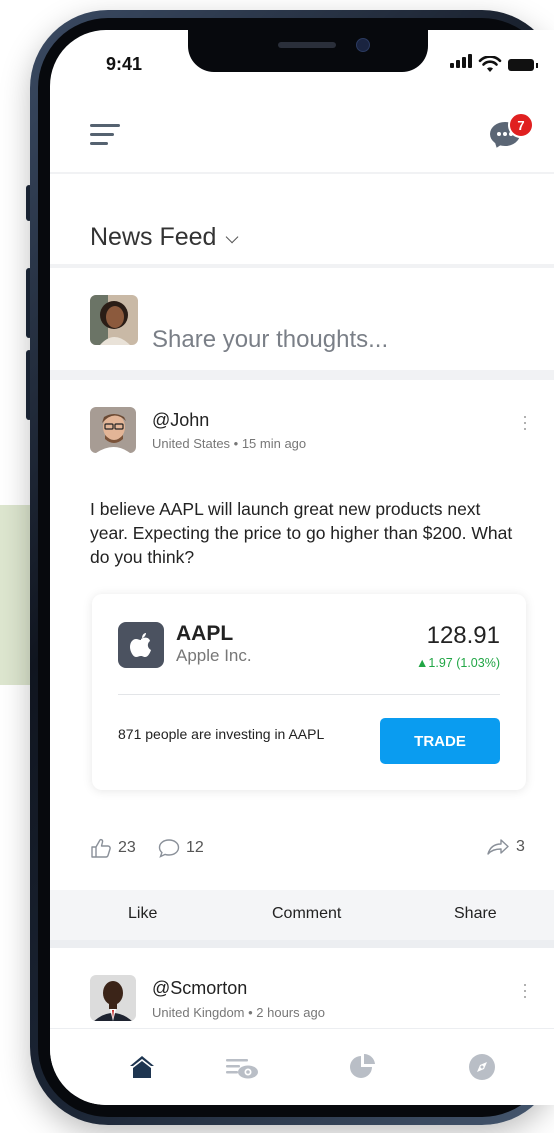 This screenshot has height=1133, width=554. I want to click on battery-tip, so click(537, 65).